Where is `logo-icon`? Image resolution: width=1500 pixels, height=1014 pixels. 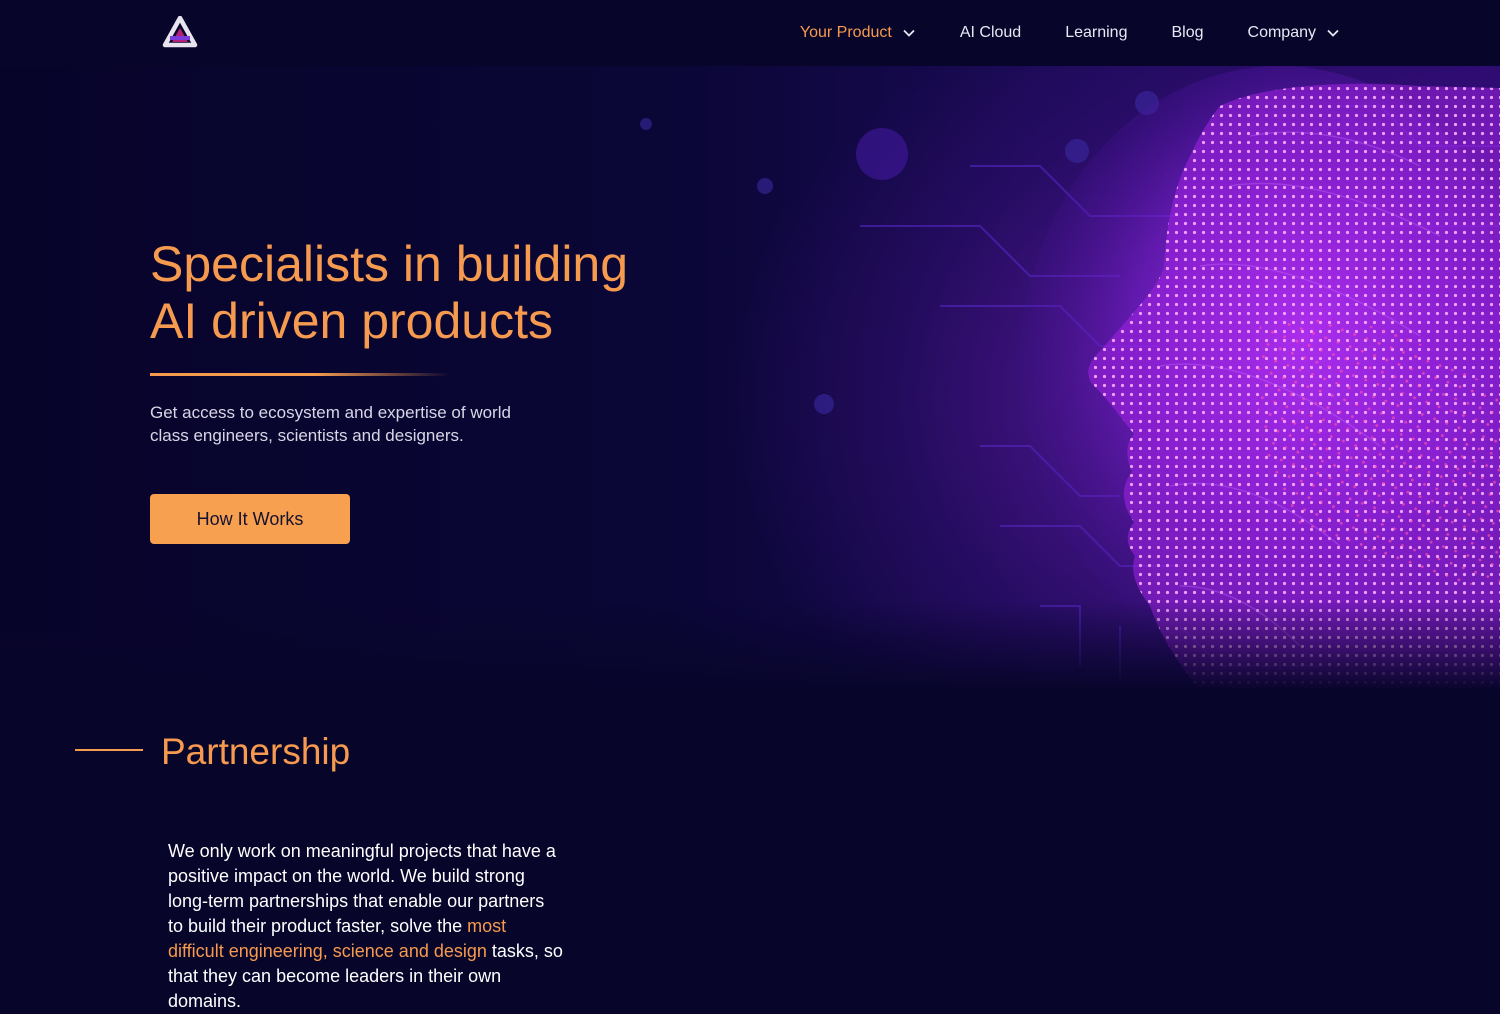 logo-icon is located at coordinates (180, 31).